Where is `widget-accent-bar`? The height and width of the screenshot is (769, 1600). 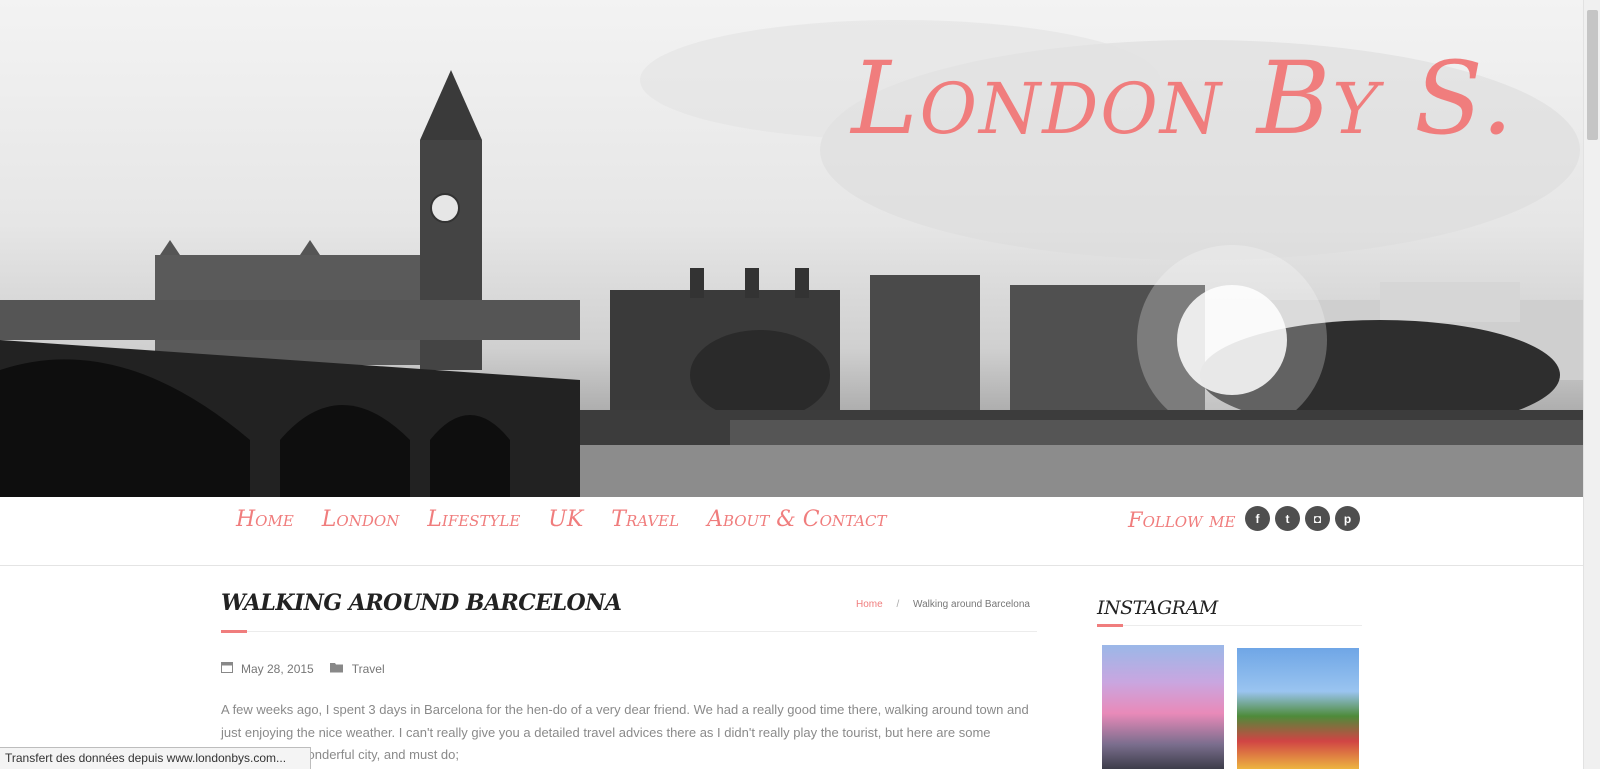
widget-accent-bar is located at coordinates (1110, 625).